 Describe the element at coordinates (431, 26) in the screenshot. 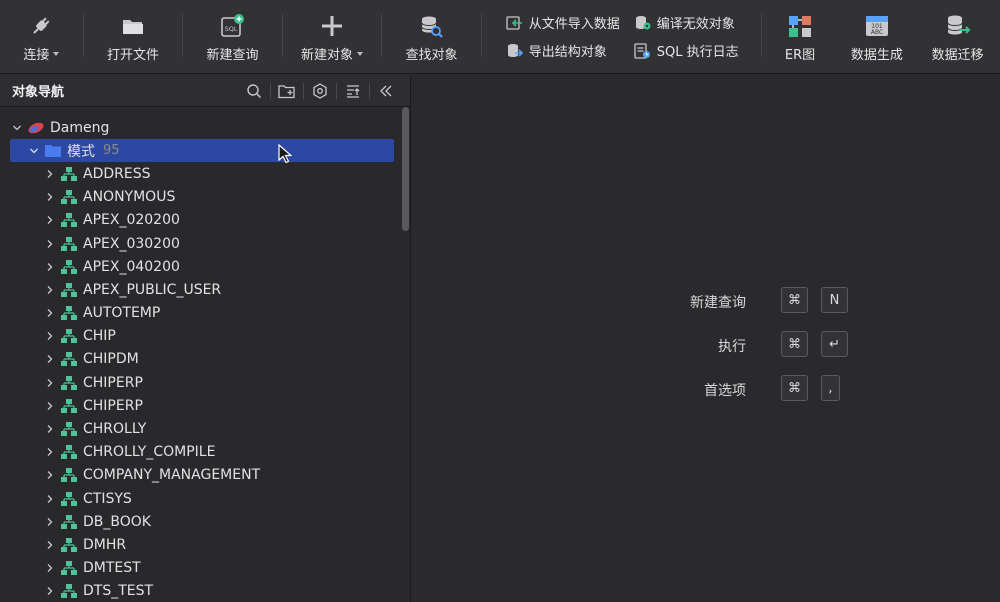

I see `database-search-icon` at that location.